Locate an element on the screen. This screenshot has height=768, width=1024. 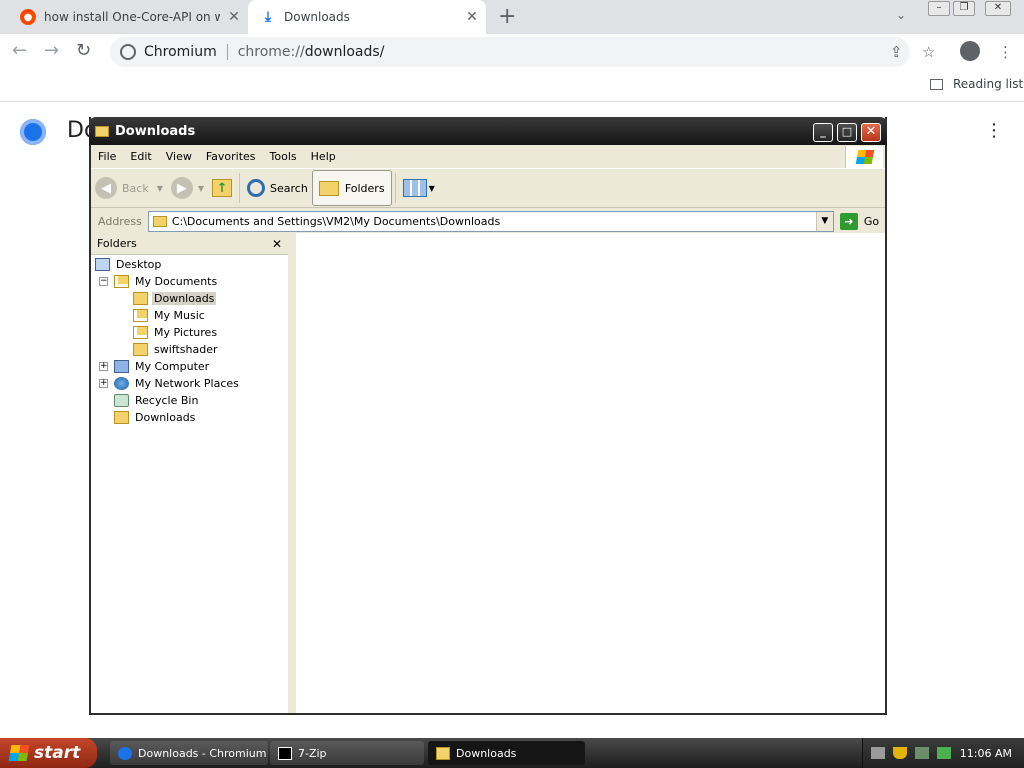
tab-search-chevron-icon: ⌄ is located at coordinates (901, 15).